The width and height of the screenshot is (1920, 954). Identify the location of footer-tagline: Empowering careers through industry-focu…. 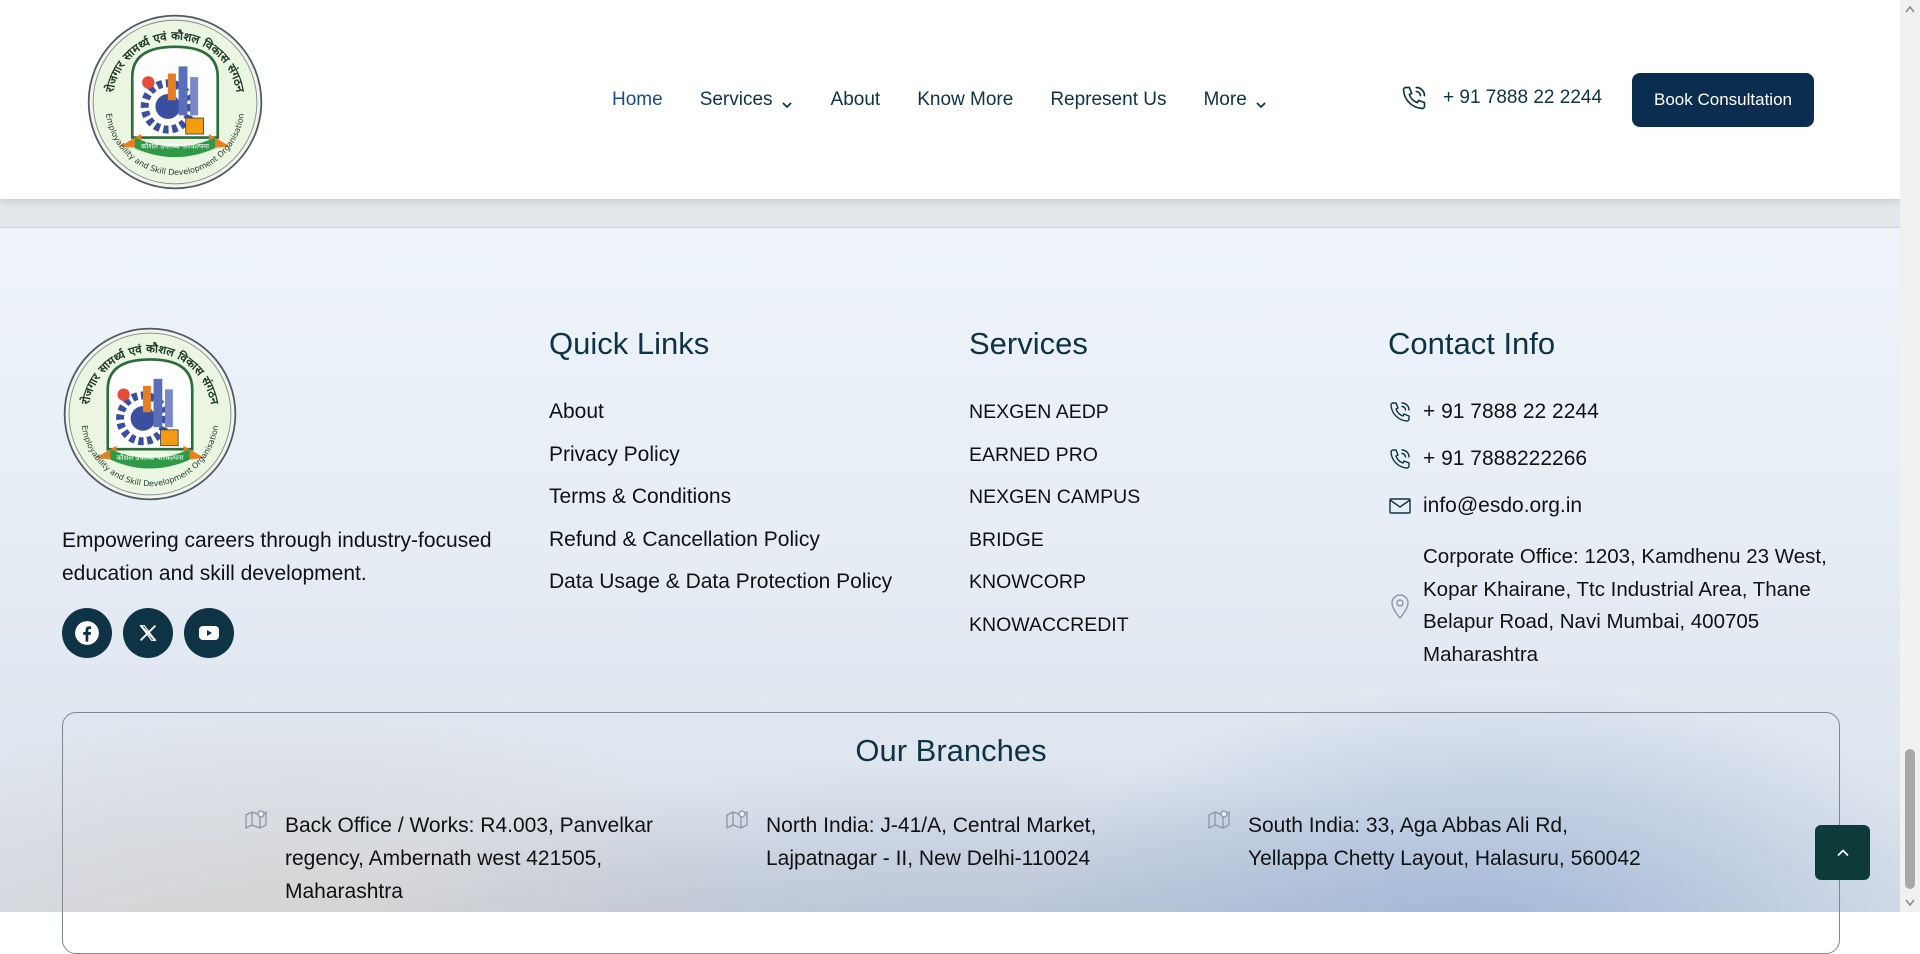
(277, 557).